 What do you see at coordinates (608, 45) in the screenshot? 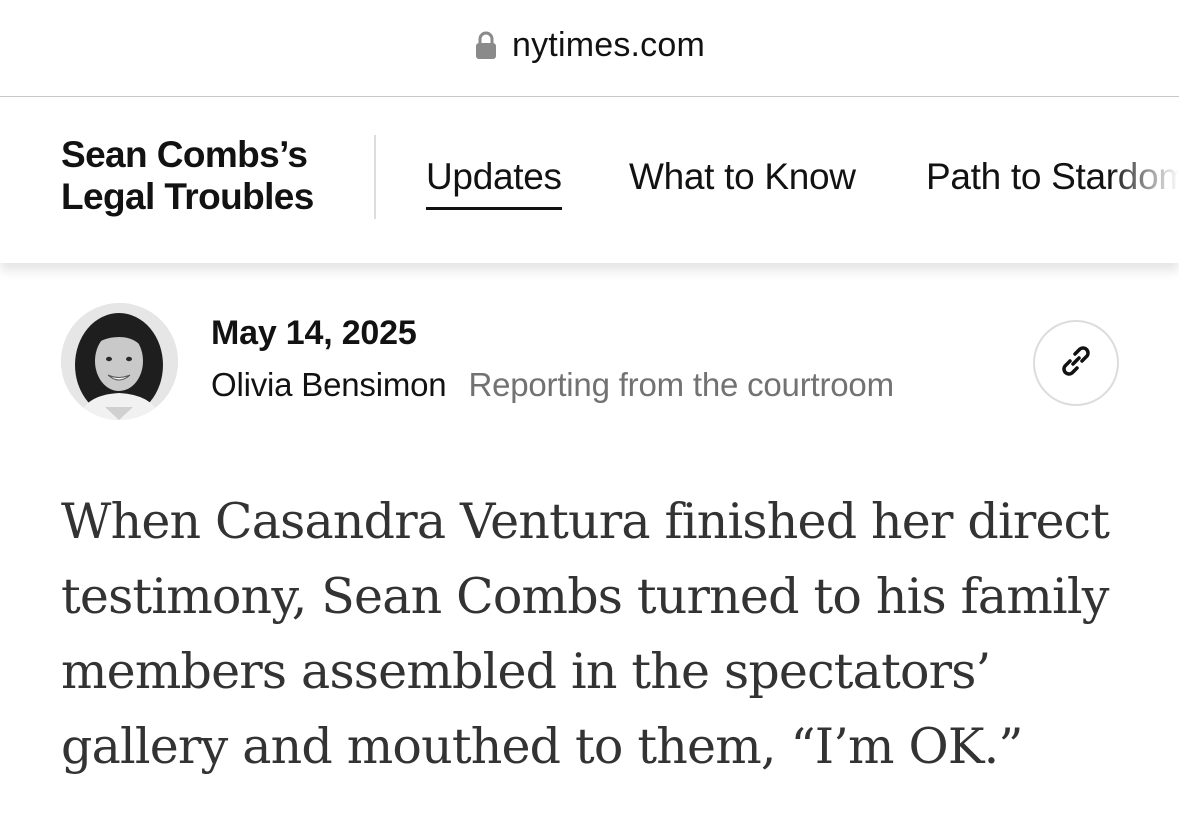
I see `url-text: nytimes.com` at bounding box center [608, 45].